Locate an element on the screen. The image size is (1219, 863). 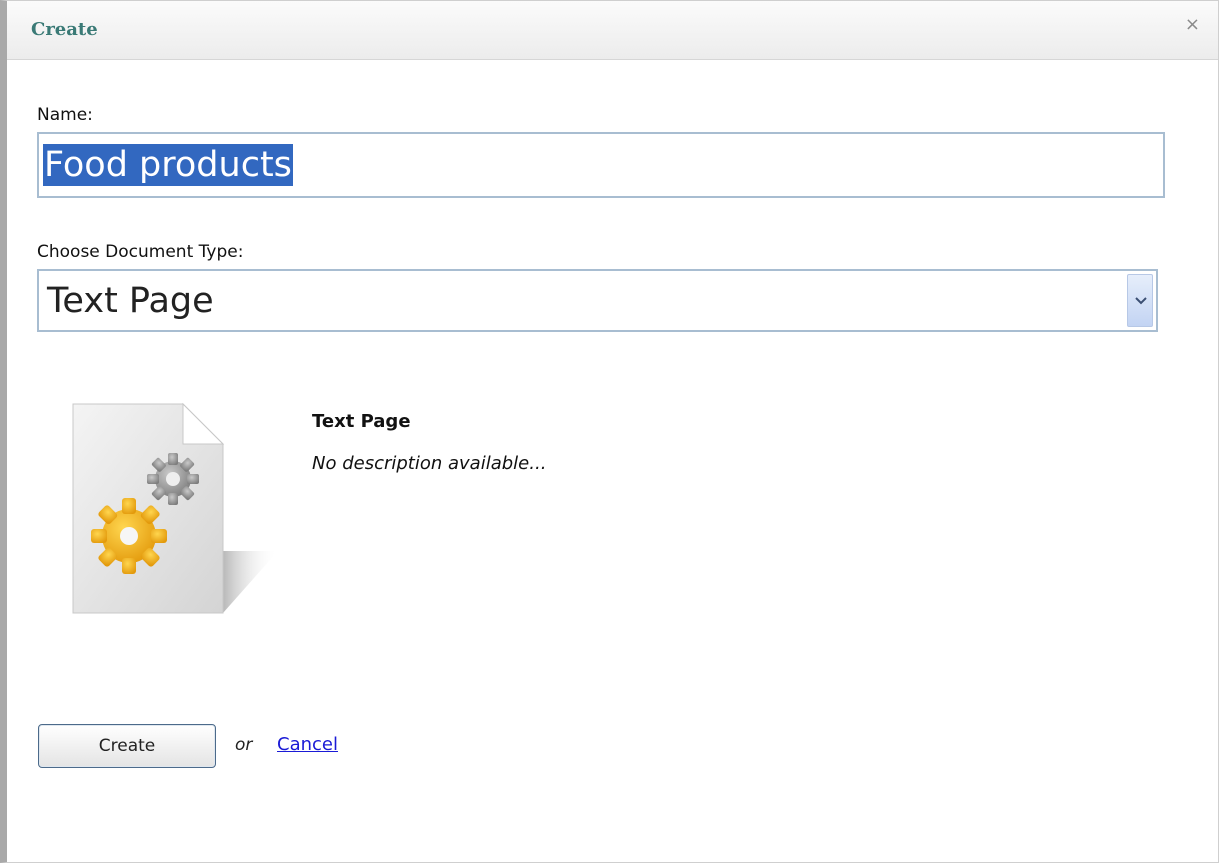
document-type-select: Text Page is located at coordinates (597, 300).